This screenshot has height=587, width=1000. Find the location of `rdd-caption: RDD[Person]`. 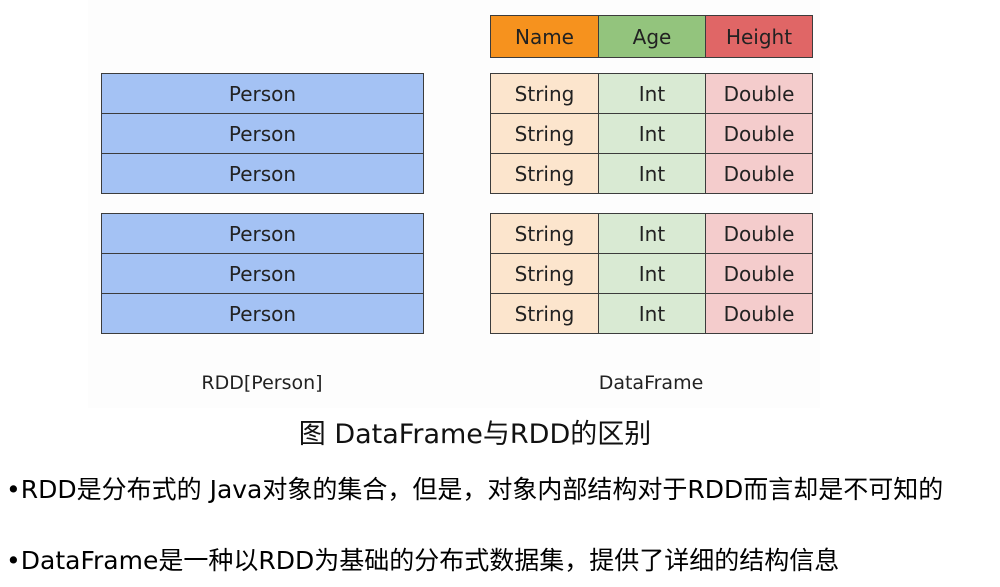

rdd-caption: RDD[Person] is located at coordinates (262, 383).